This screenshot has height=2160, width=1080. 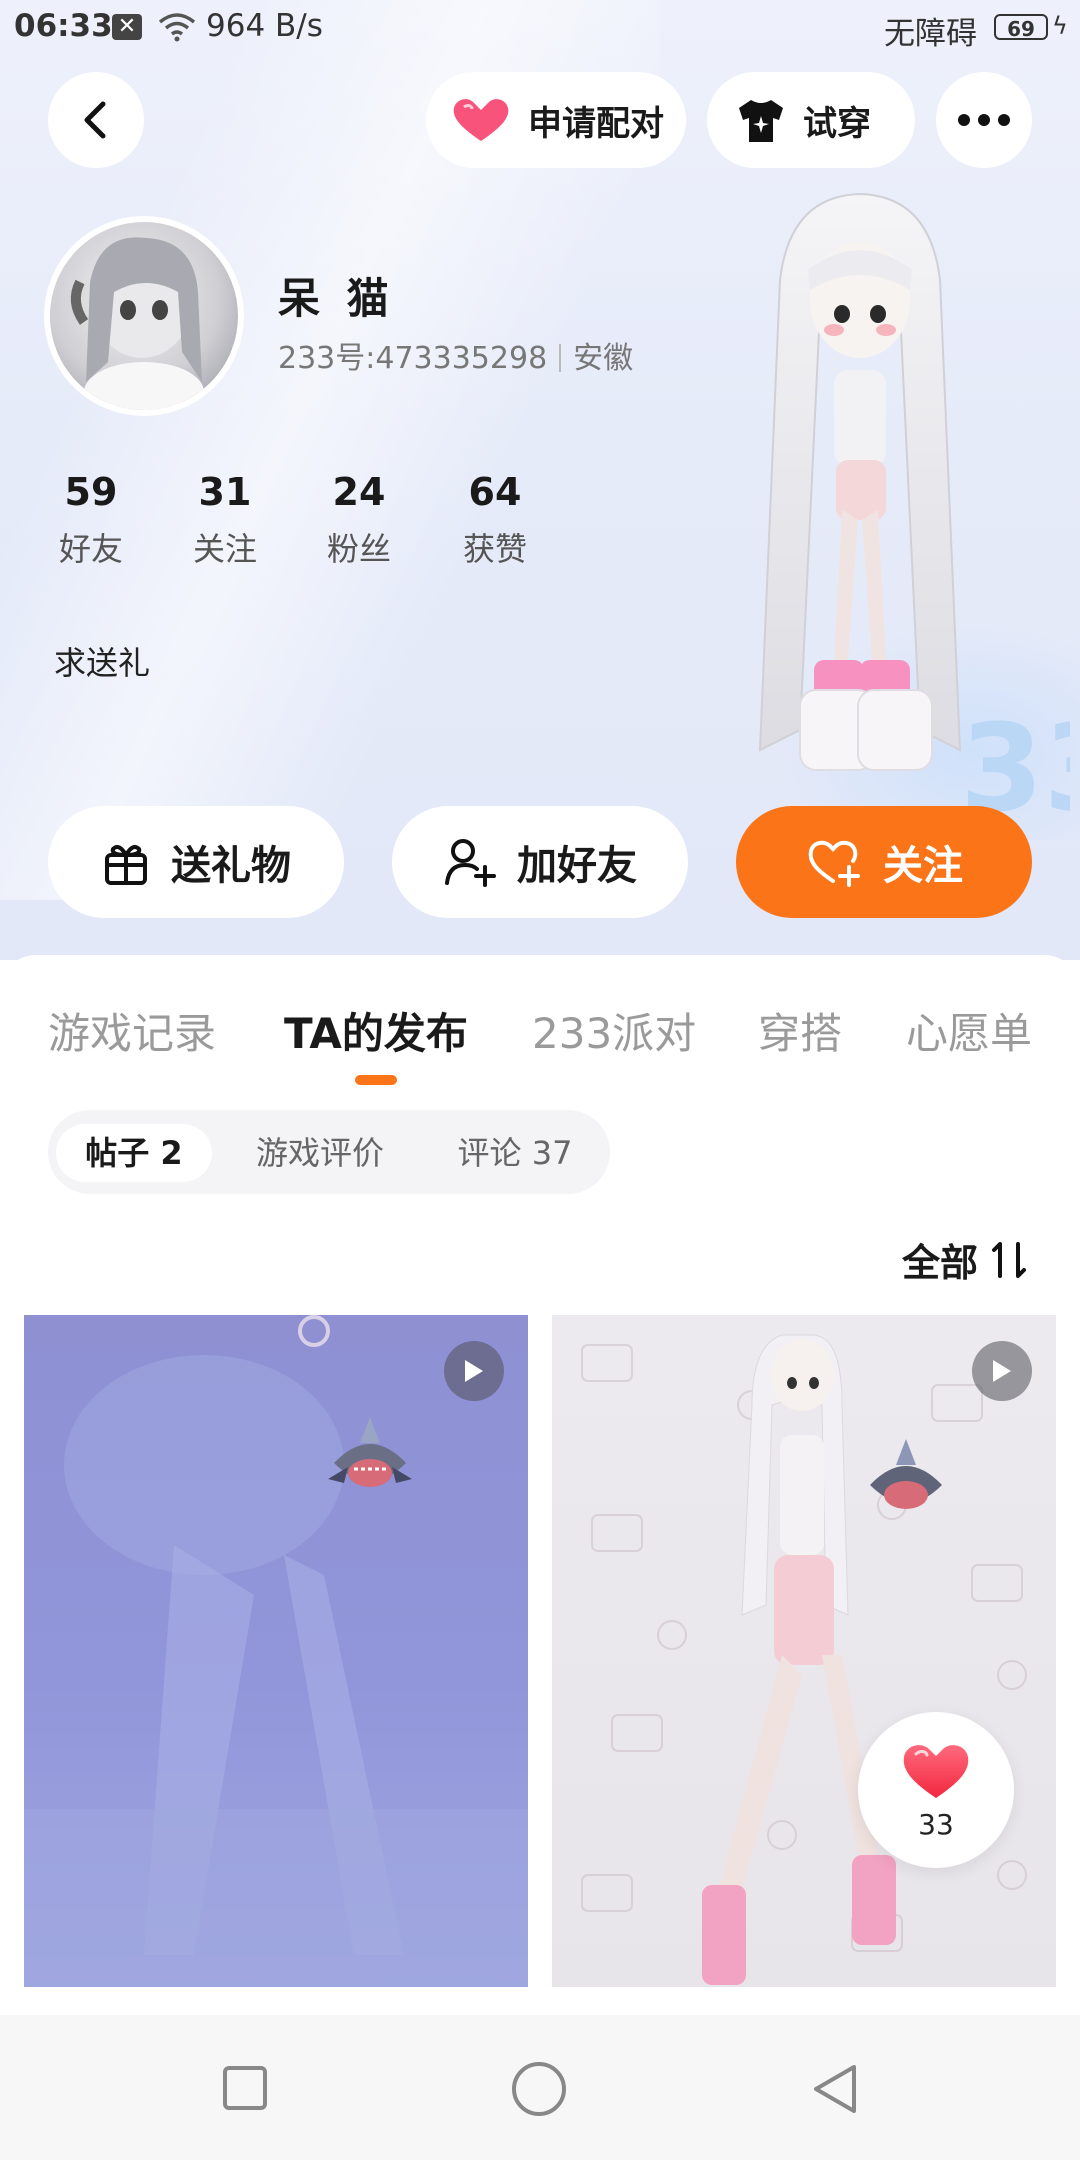 What do you see at coordinates (560, 358) in the screenshot?
I see `id-region-divider` at bounding box center [560, 358].